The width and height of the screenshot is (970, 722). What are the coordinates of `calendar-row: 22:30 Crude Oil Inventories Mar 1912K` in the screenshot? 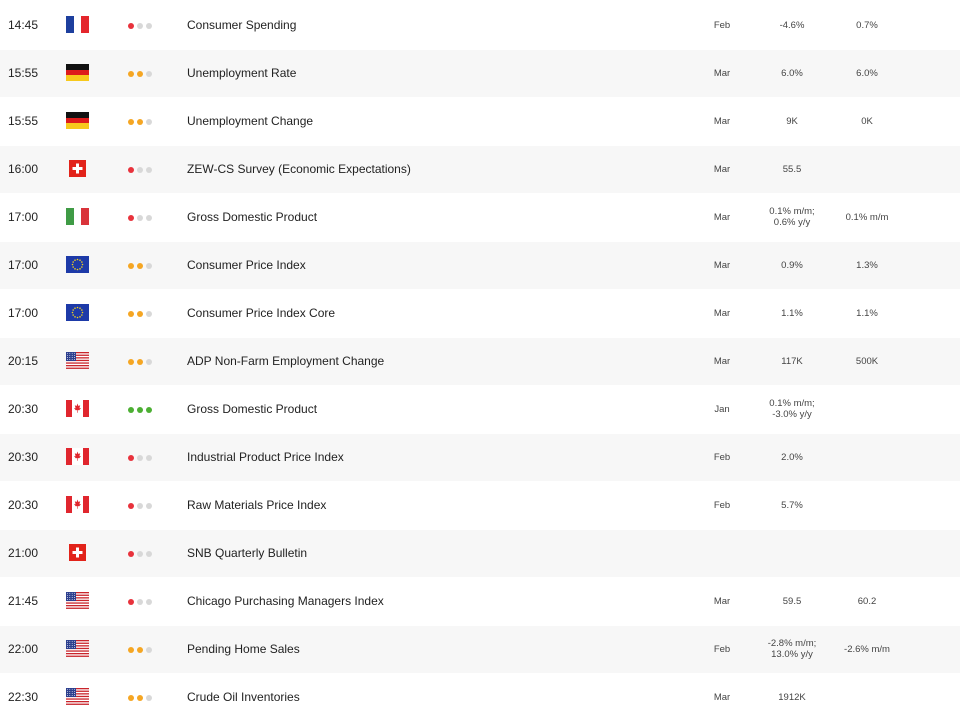 It's located at (480, 698).